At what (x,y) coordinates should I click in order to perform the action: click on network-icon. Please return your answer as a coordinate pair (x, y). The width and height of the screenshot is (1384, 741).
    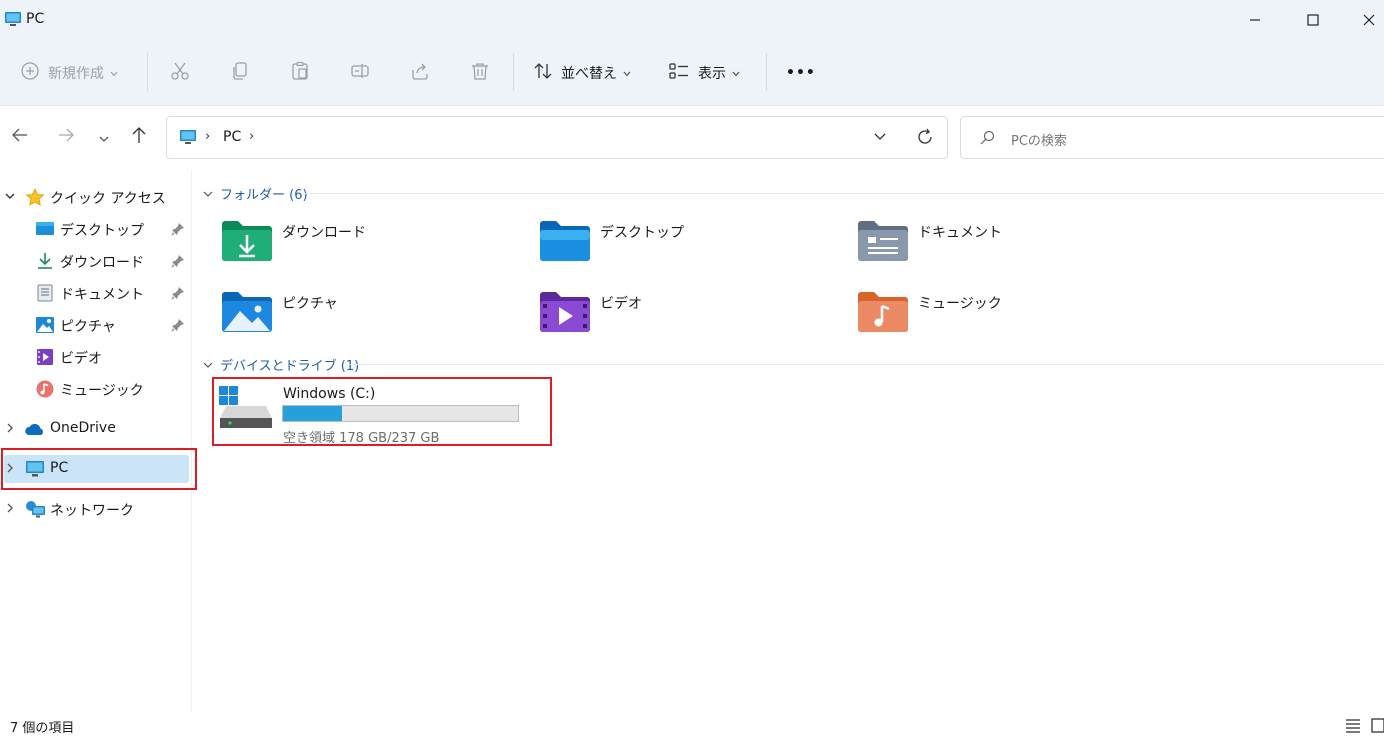
    Looking at the image, I should click on (35, 511).